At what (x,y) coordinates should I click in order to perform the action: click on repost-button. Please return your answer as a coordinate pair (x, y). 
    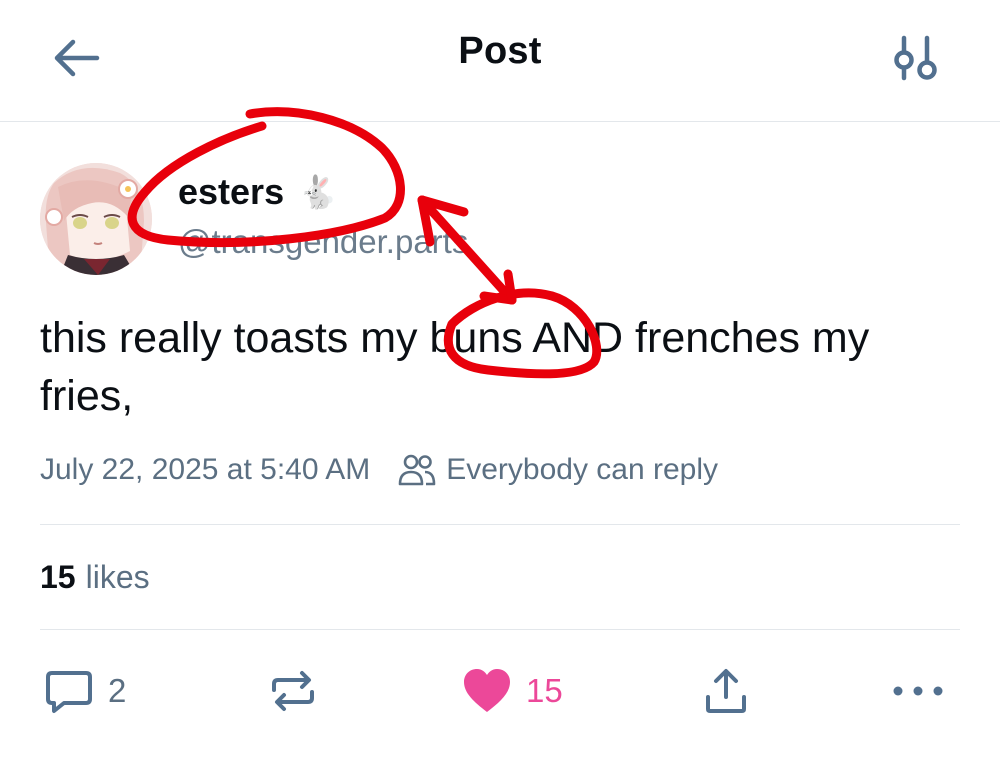
    Looking at the image, I should click on (300, 691).